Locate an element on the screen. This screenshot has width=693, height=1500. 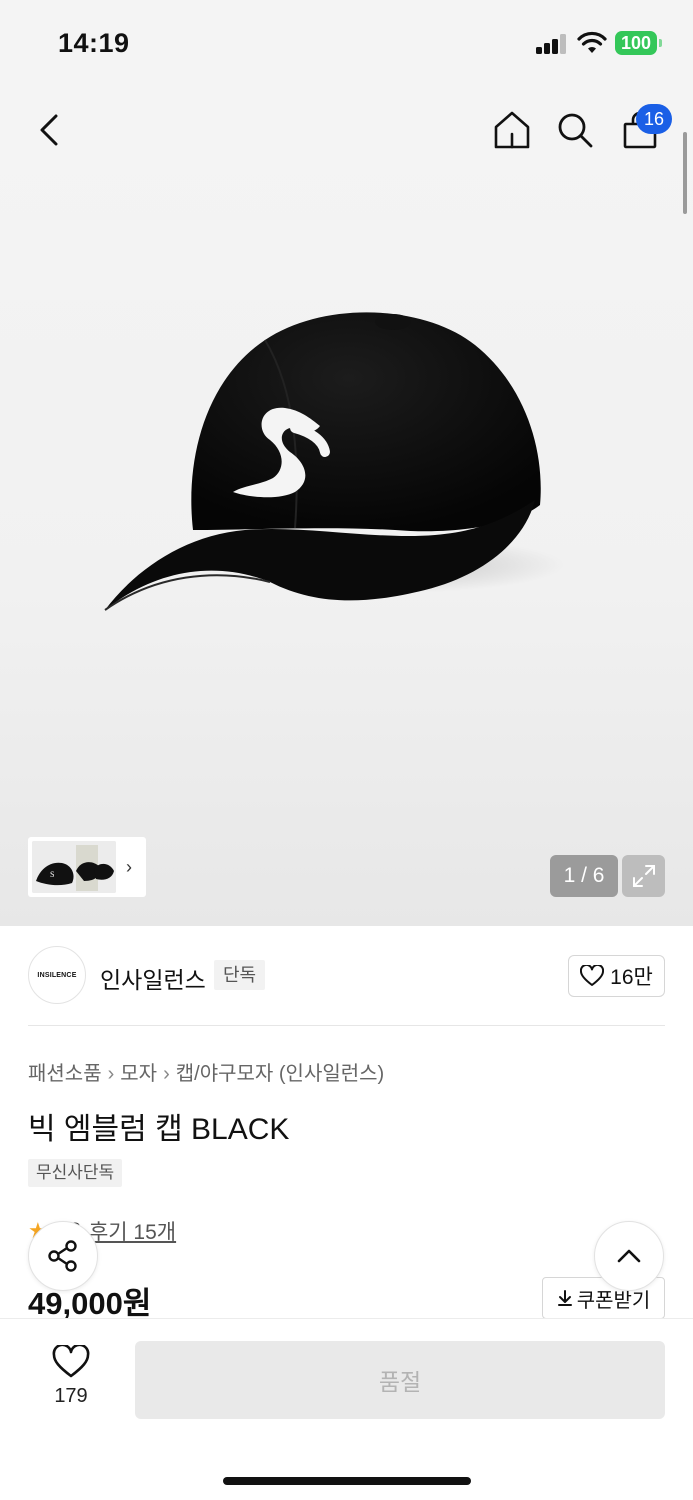
breadcrumb-item: 패션소품 is located at coordinates (65, 1074).